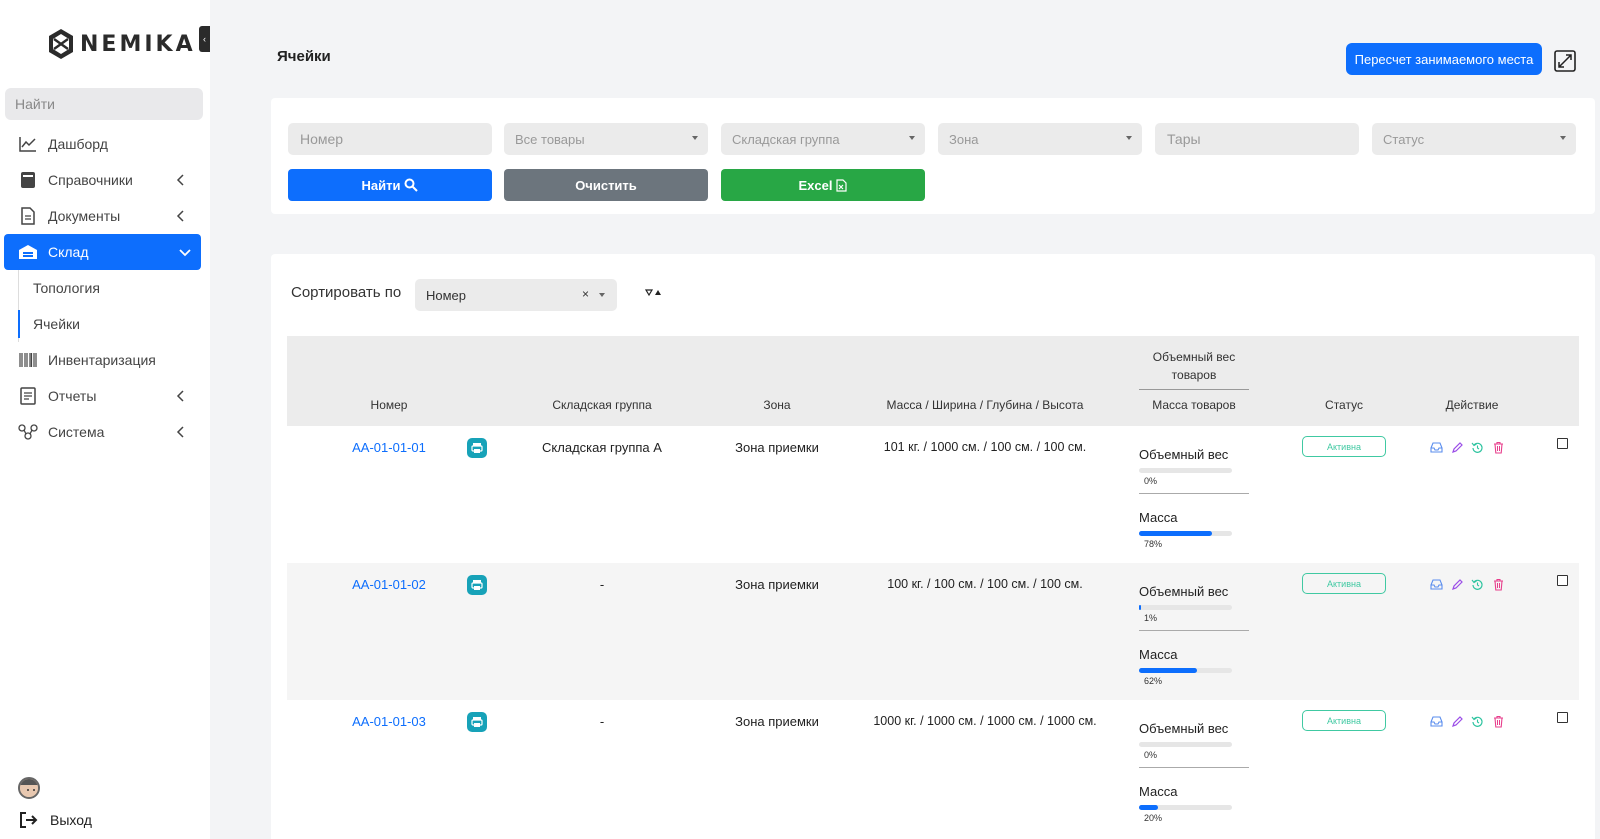  What do you see at coordinates (105, 396) in the screenshot?
I see `sidebar-item-reports: Отчеты` at bounding box center [105, 396].